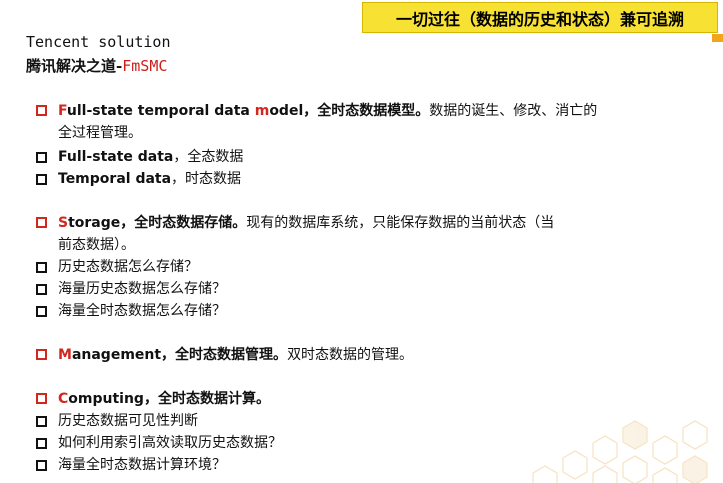 This screenshot has height=483, width=723. Describe the element at coordinates (173, 355) in the screenshot. I see `management-heading: Management，全时态数据管理。` at that location.